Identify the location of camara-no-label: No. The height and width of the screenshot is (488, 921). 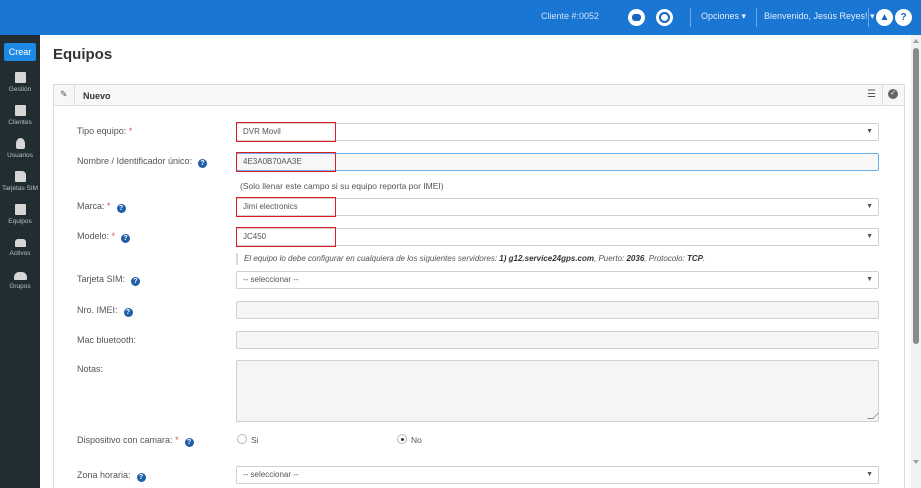
(416, 440).